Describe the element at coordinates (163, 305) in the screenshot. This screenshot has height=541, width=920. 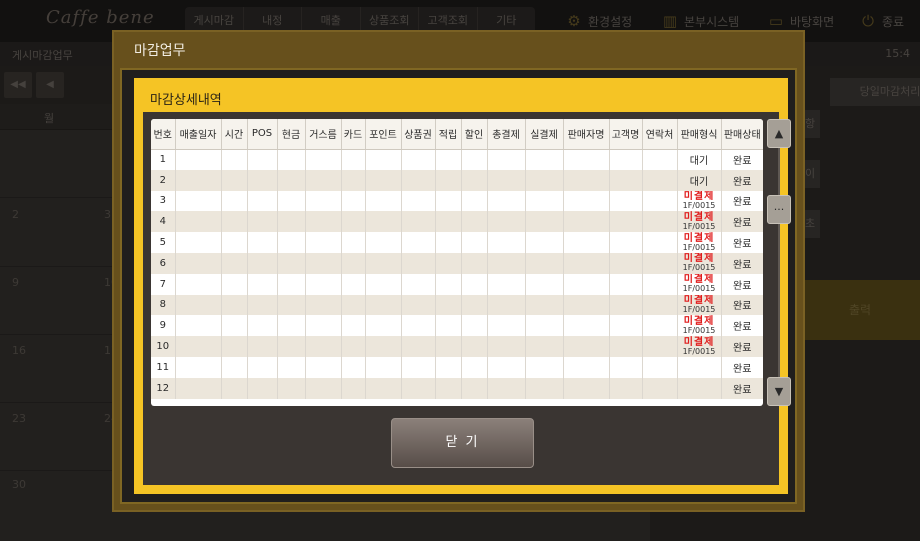
I see `row-number: 8` at that location.